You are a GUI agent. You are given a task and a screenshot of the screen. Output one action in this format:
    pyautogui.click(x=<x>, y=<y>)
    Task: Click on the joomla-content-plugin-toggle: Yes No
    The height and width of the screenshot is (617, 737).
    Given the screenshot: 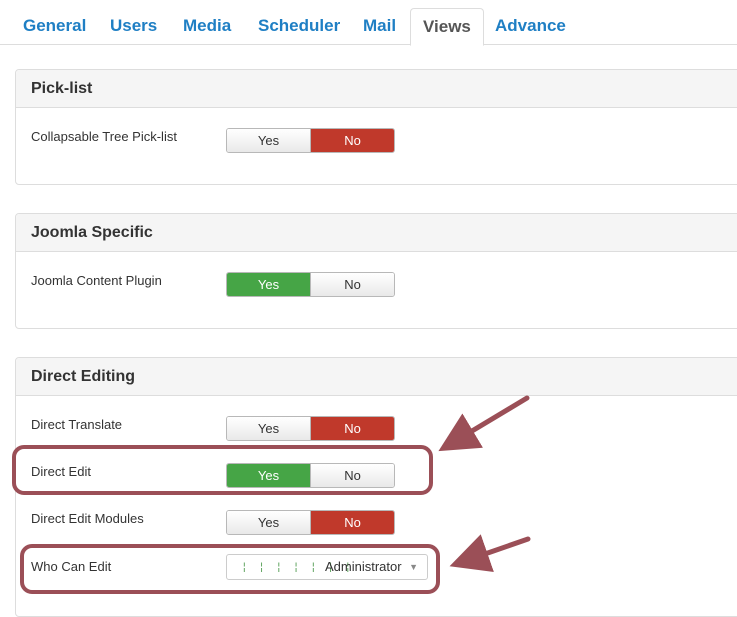 What is the action you would take?
    pyautogui.click(x=310, y=284)
    